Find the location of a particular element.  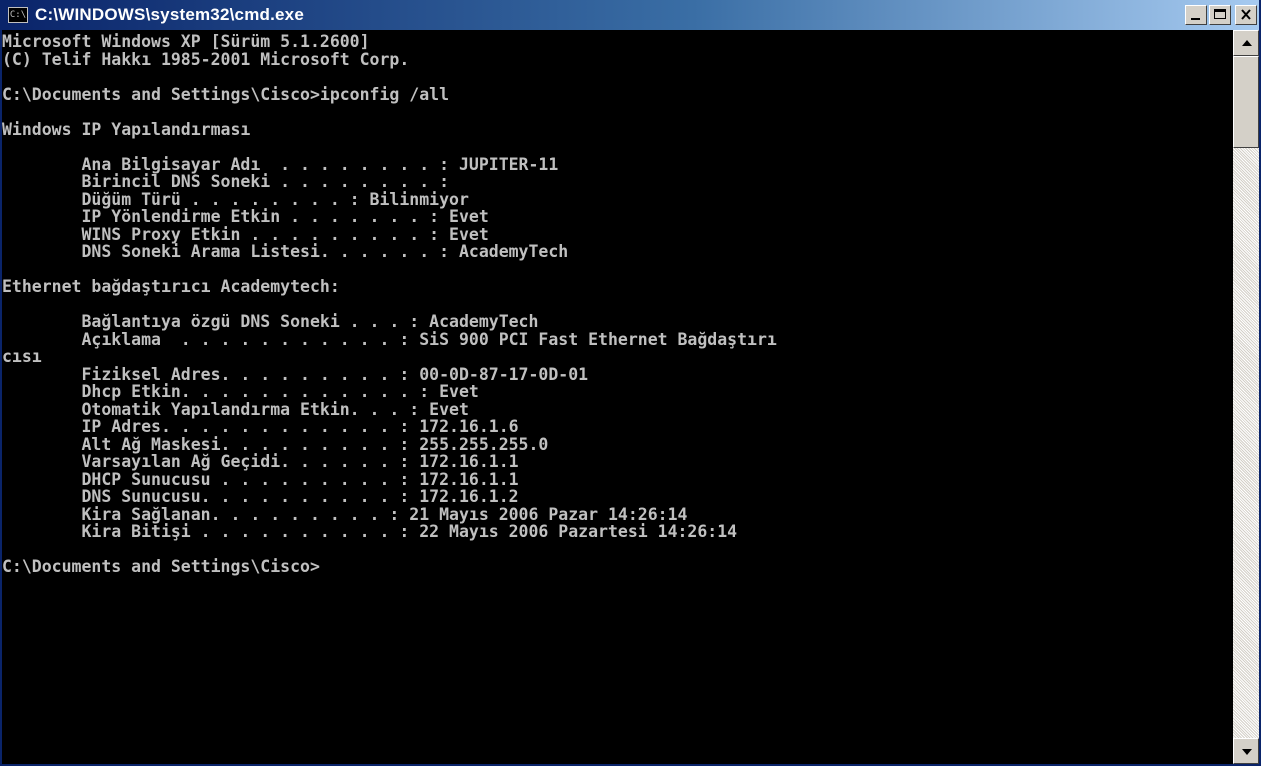

arrow-up-icon is located at coordinates (1247, 43).